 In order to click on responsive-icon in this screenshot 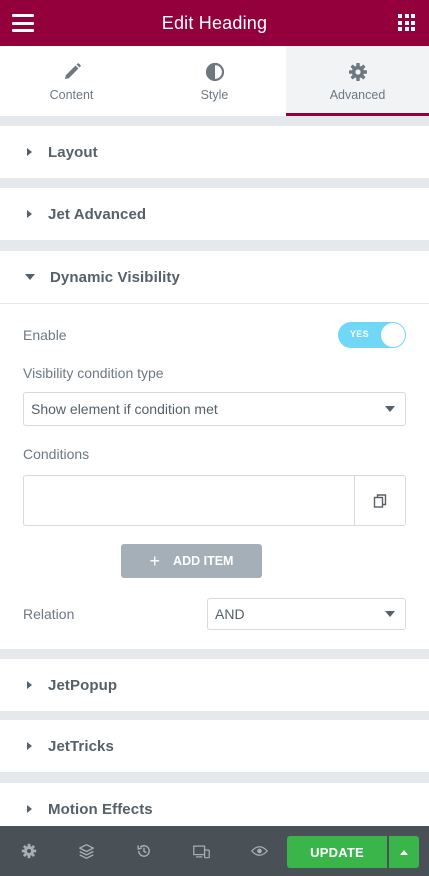, I will do `click(201, 851)`.